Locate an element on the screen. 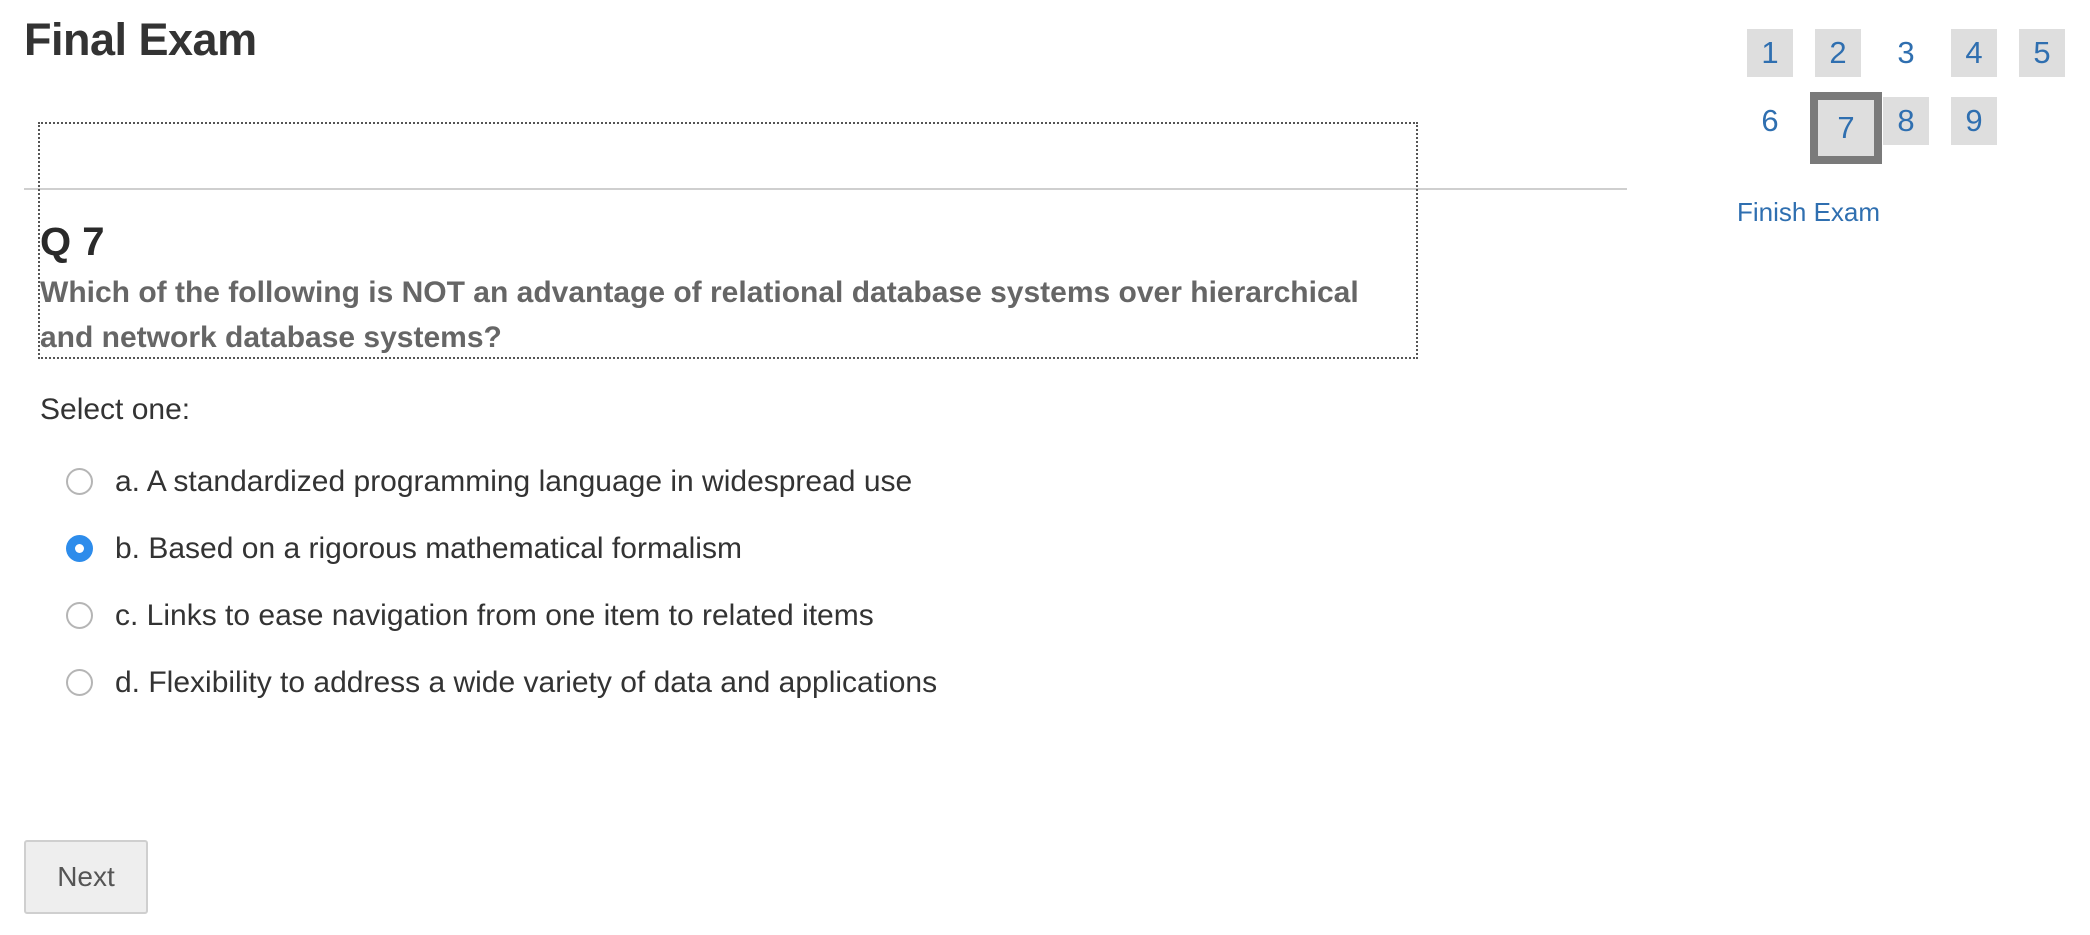 The width and height of the screenshot is (2090, 935). select-one-label: Select one: is located at coordinates (115, 409).